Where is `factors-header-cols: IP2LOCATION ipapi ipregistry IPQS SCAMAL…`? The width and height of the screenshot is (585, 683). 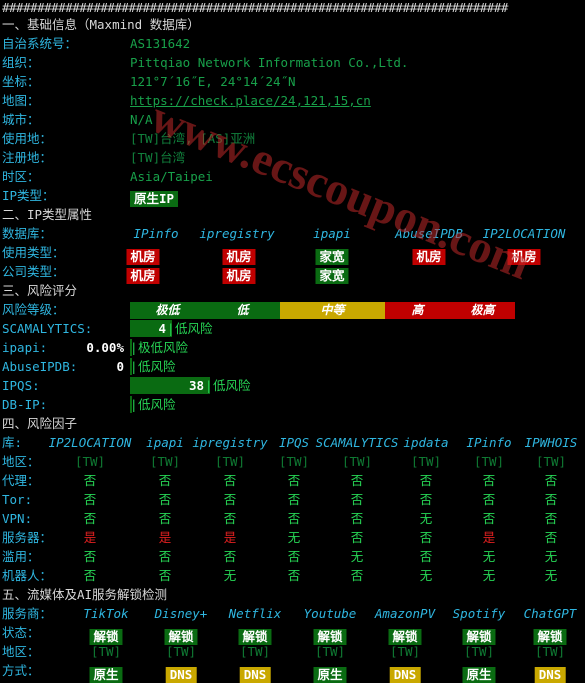 factors-header-cols: IP2LOCATION ipapi ipregistry IPQS SCAMAL… is located at coordinates (293, 442).